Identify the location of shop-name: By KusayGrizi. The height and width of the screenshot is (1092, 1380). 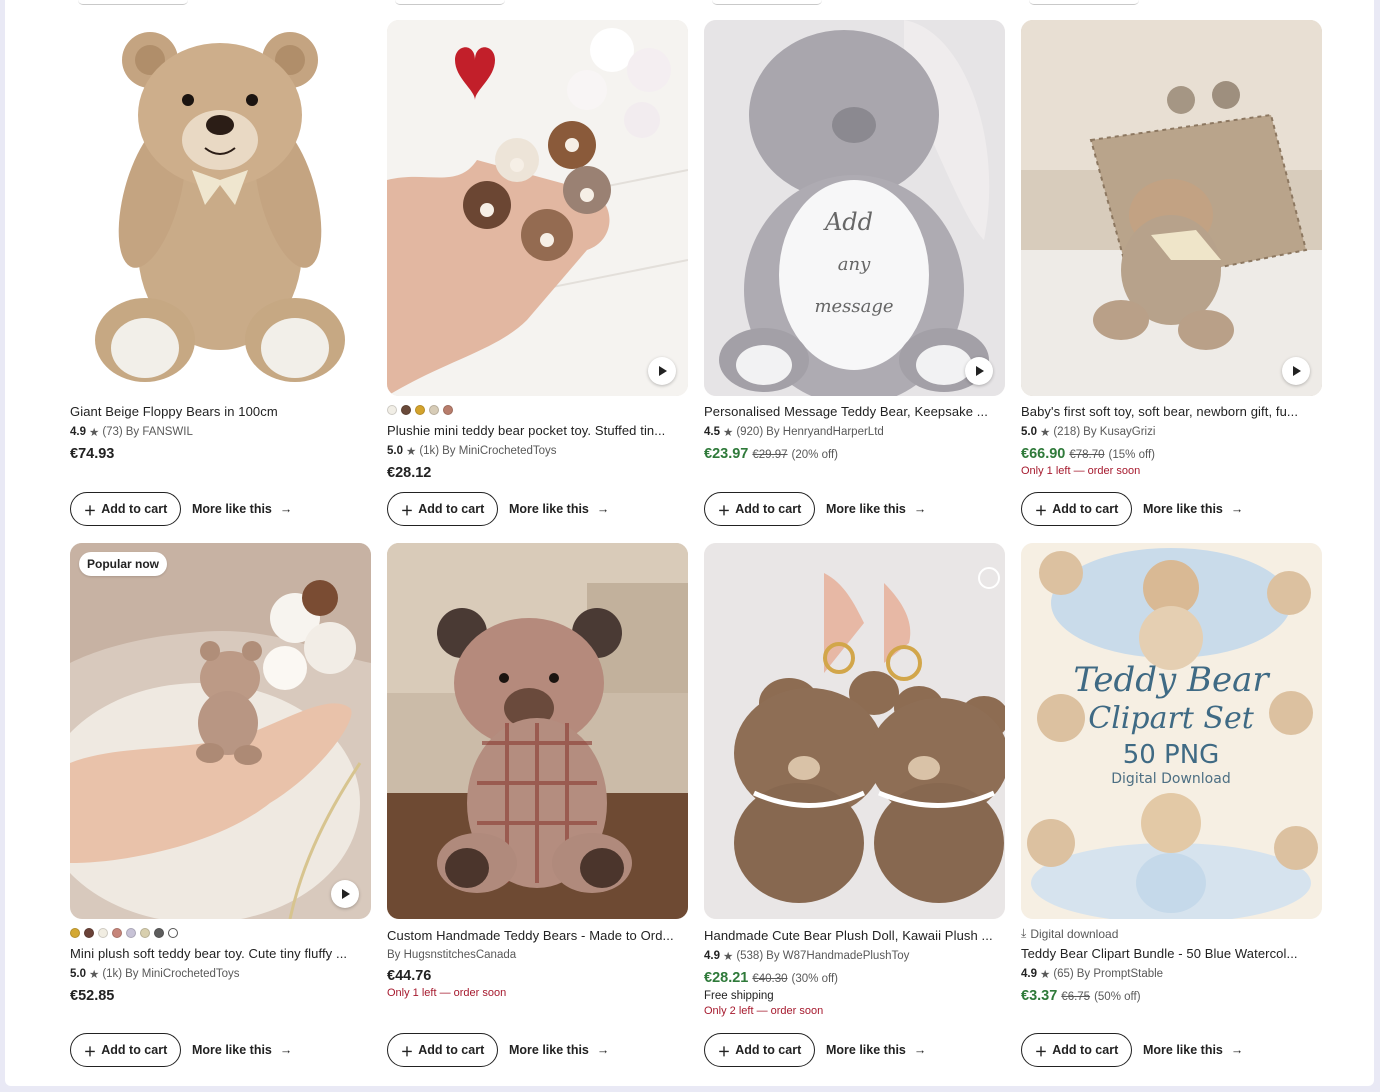
(1119, 432).